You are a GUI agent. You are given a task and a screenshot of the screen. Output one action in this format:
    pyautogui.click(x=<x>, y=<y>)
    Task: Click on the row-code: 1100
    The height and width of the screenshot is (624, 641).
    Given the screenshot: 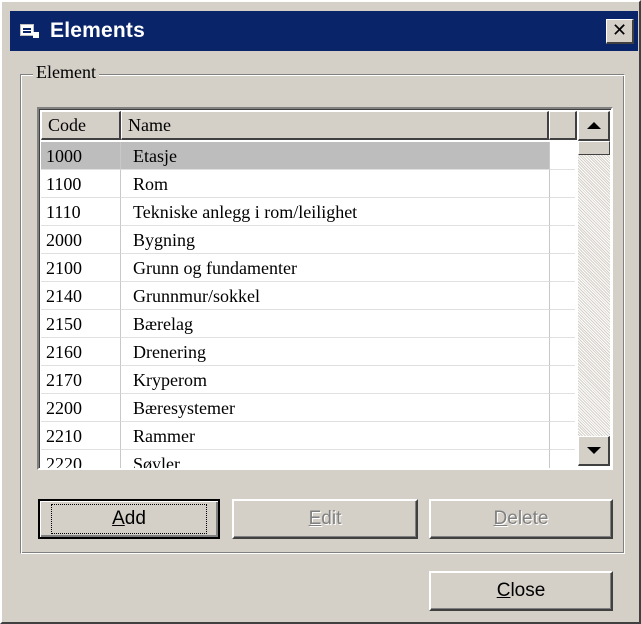 What is the action you would take?
    pyautogui.click(x=81, y=184)
    